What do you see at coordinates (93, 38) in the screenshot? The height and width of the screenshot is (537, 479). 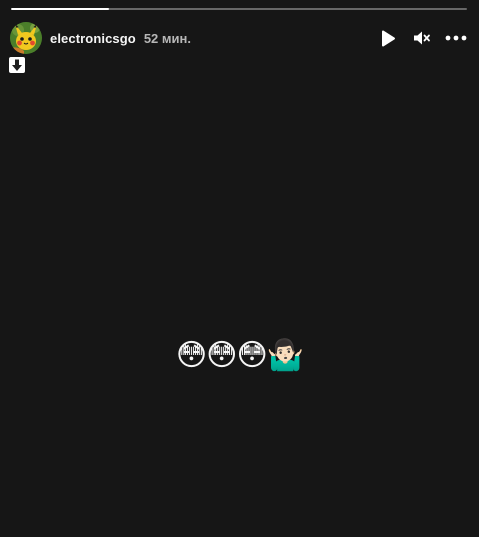 I see `story-username: electronicsgo` at bounding box center [93, 38].